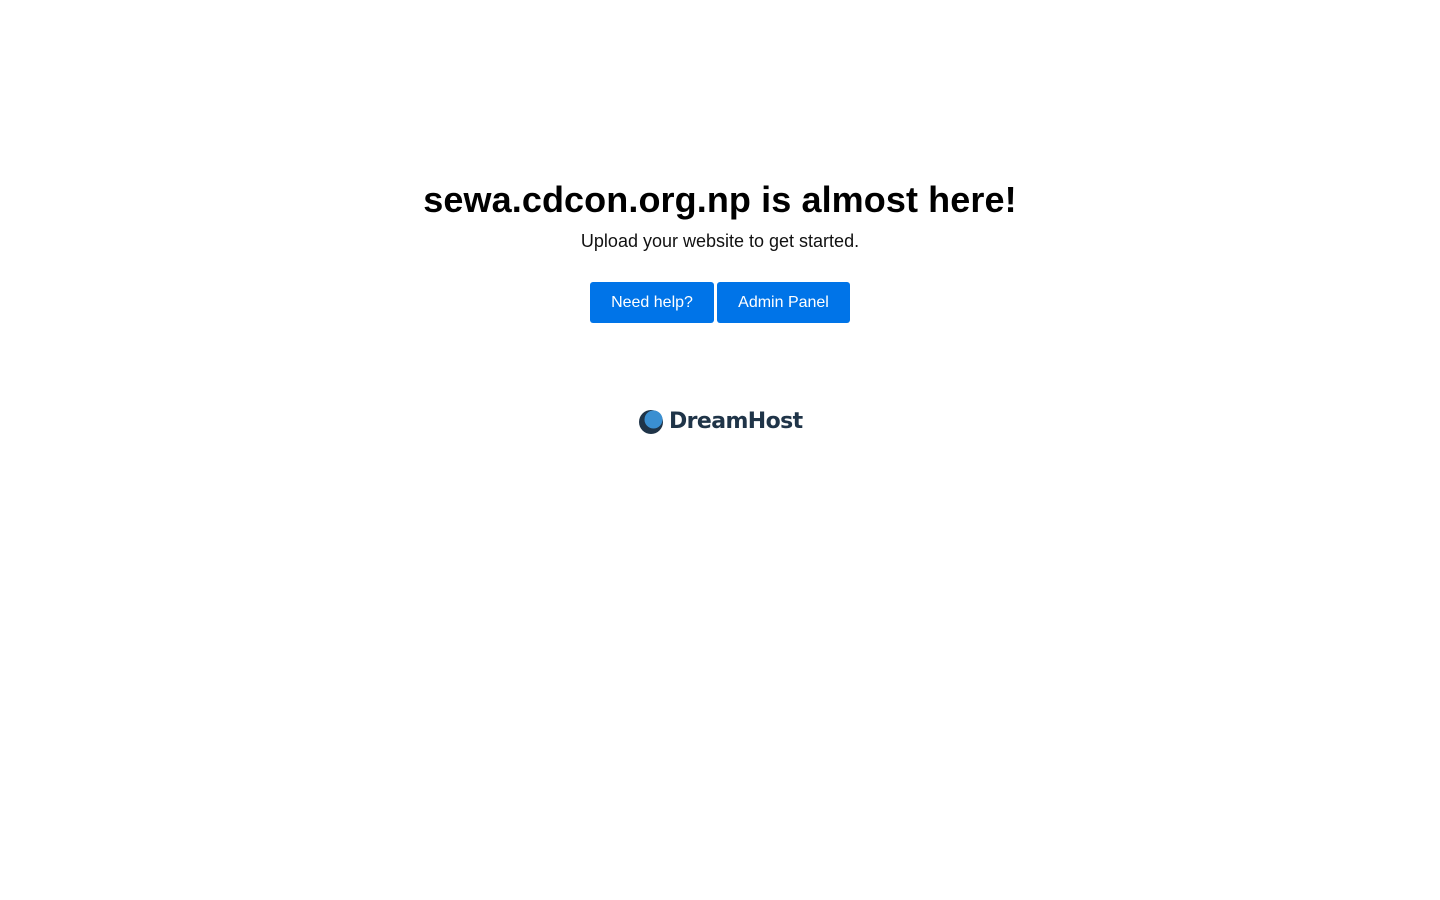  I want to click on dreamhost-moon-icon, so click(651, 422).